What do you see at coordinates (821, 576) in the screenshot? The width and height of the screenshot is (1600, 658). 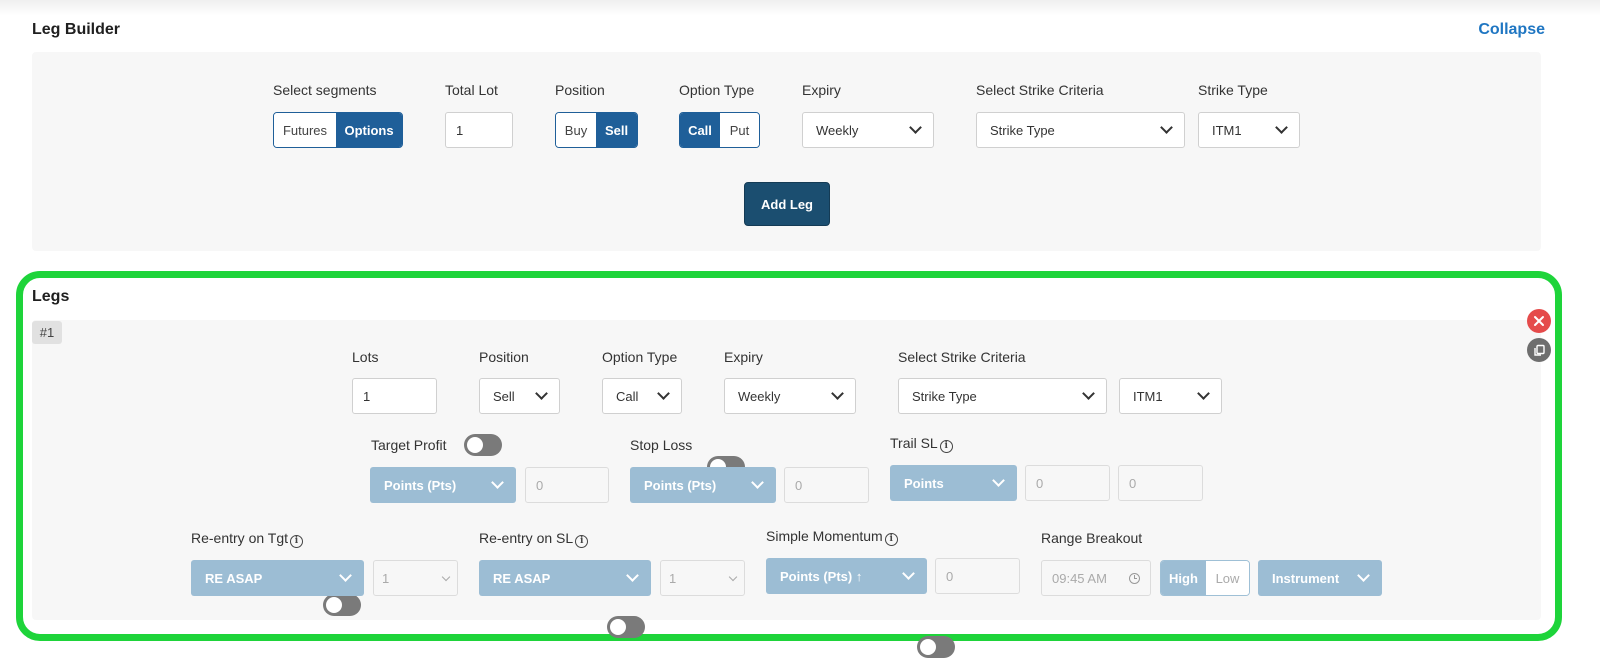 I see `simple-momentum-mode: Points (Pts) ↑` at bounding box center [821, 576].